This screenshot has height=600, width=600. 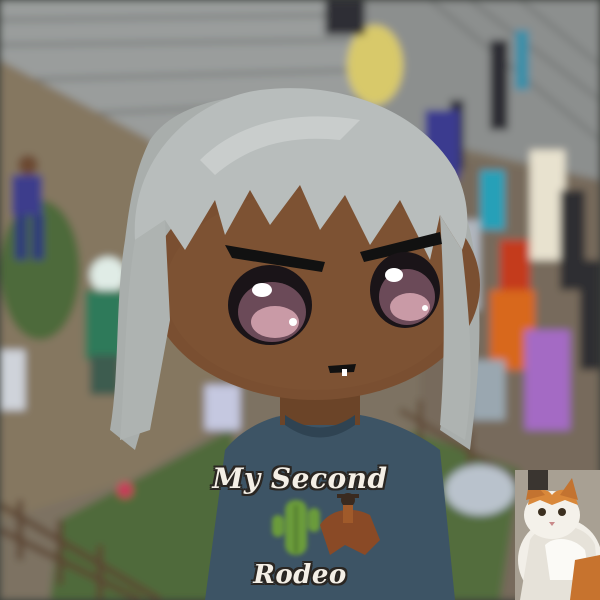 I want to click on avatar-eye-left, so click(x=270, y=305).